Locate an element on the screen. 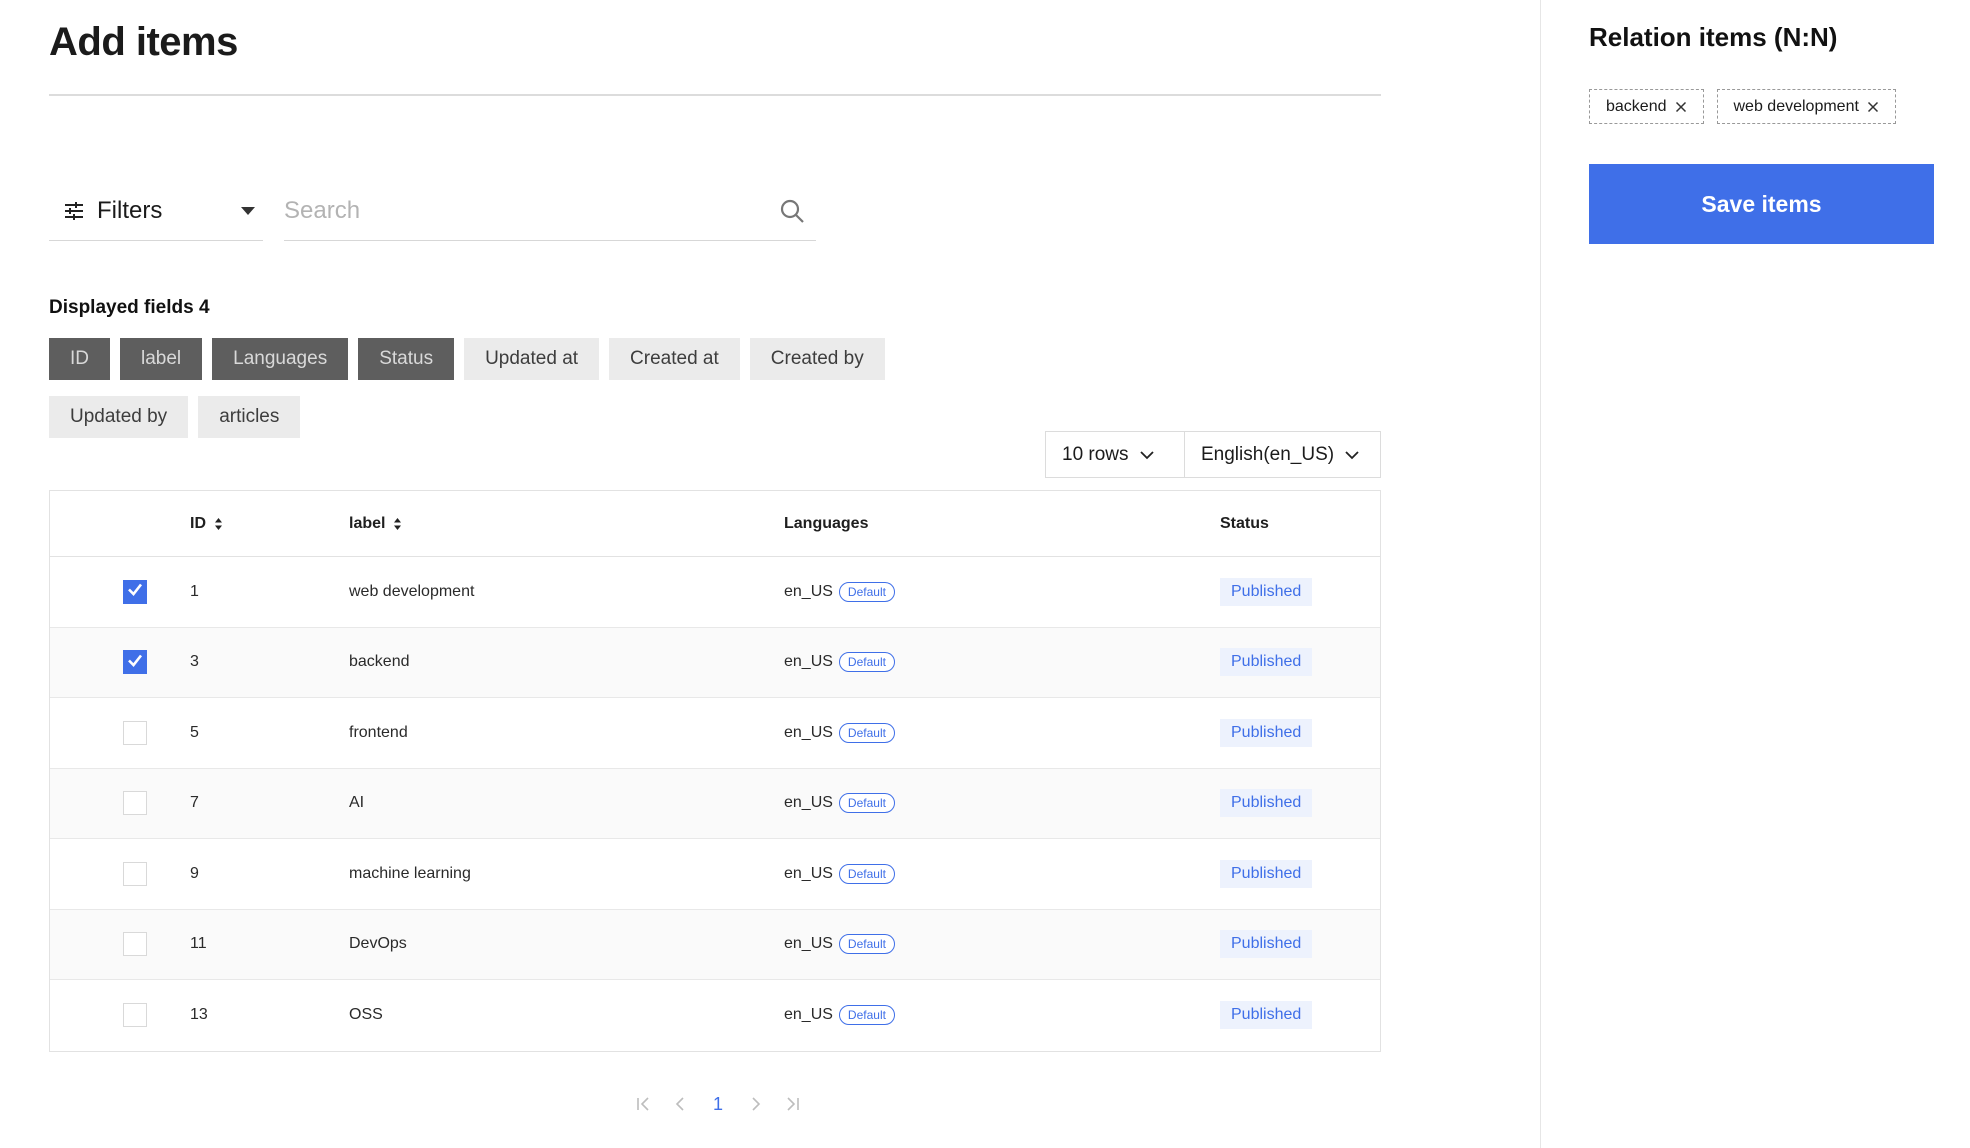 This screenshot has width=1970, height=1148. prev-page-icon is located at coordinates (680, 1104).